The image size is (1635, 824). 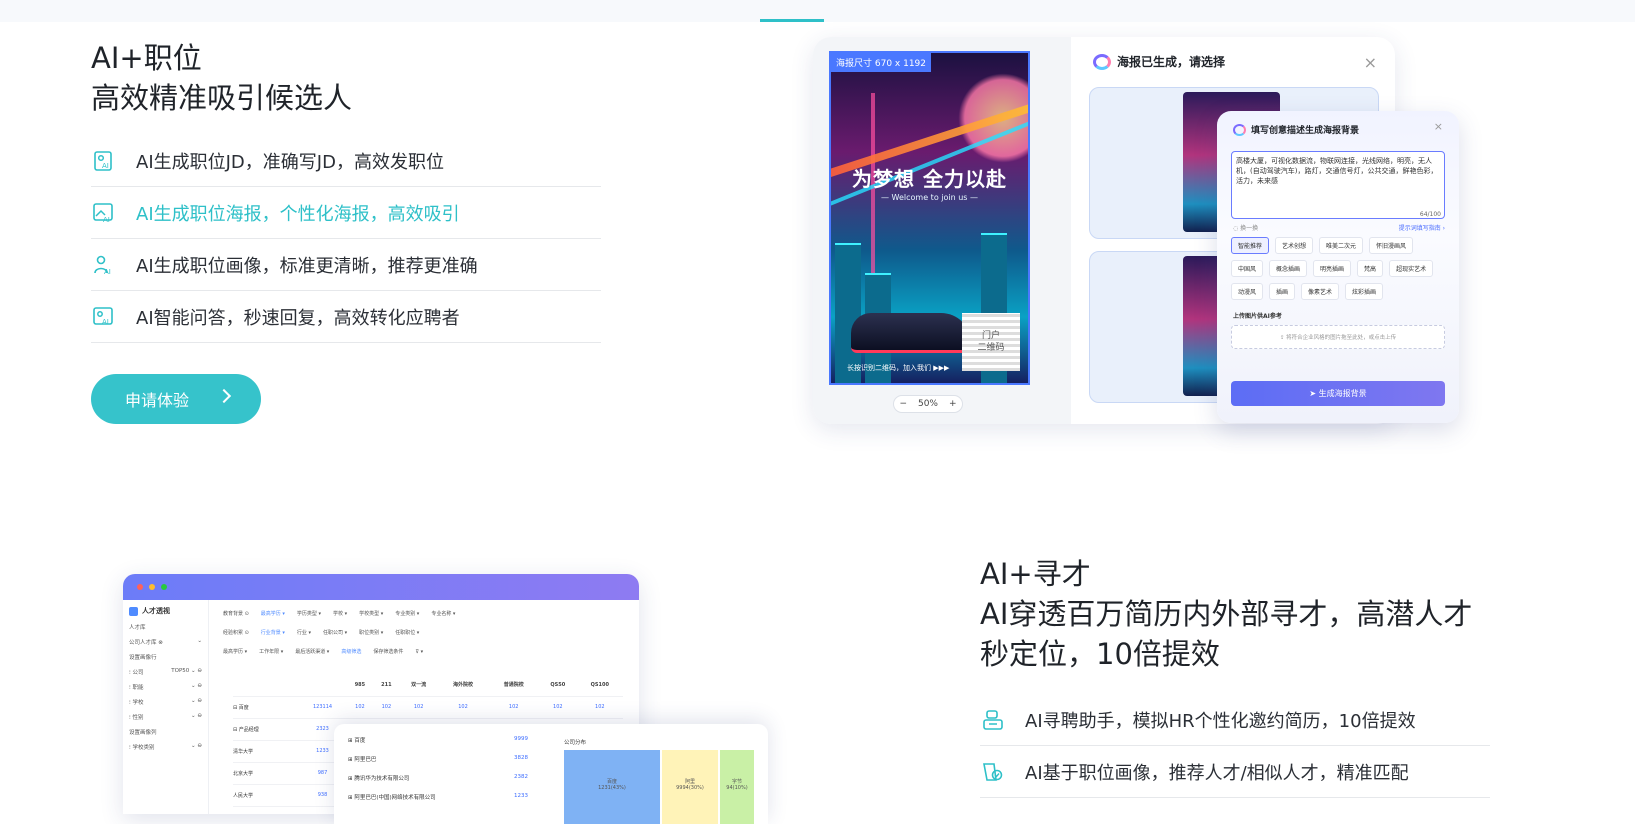 What do you see at coordinates (222, 98) in the screenshot?
I see `title-line-2: 高效精准吸引候选人` at bounding box center [222, 98].